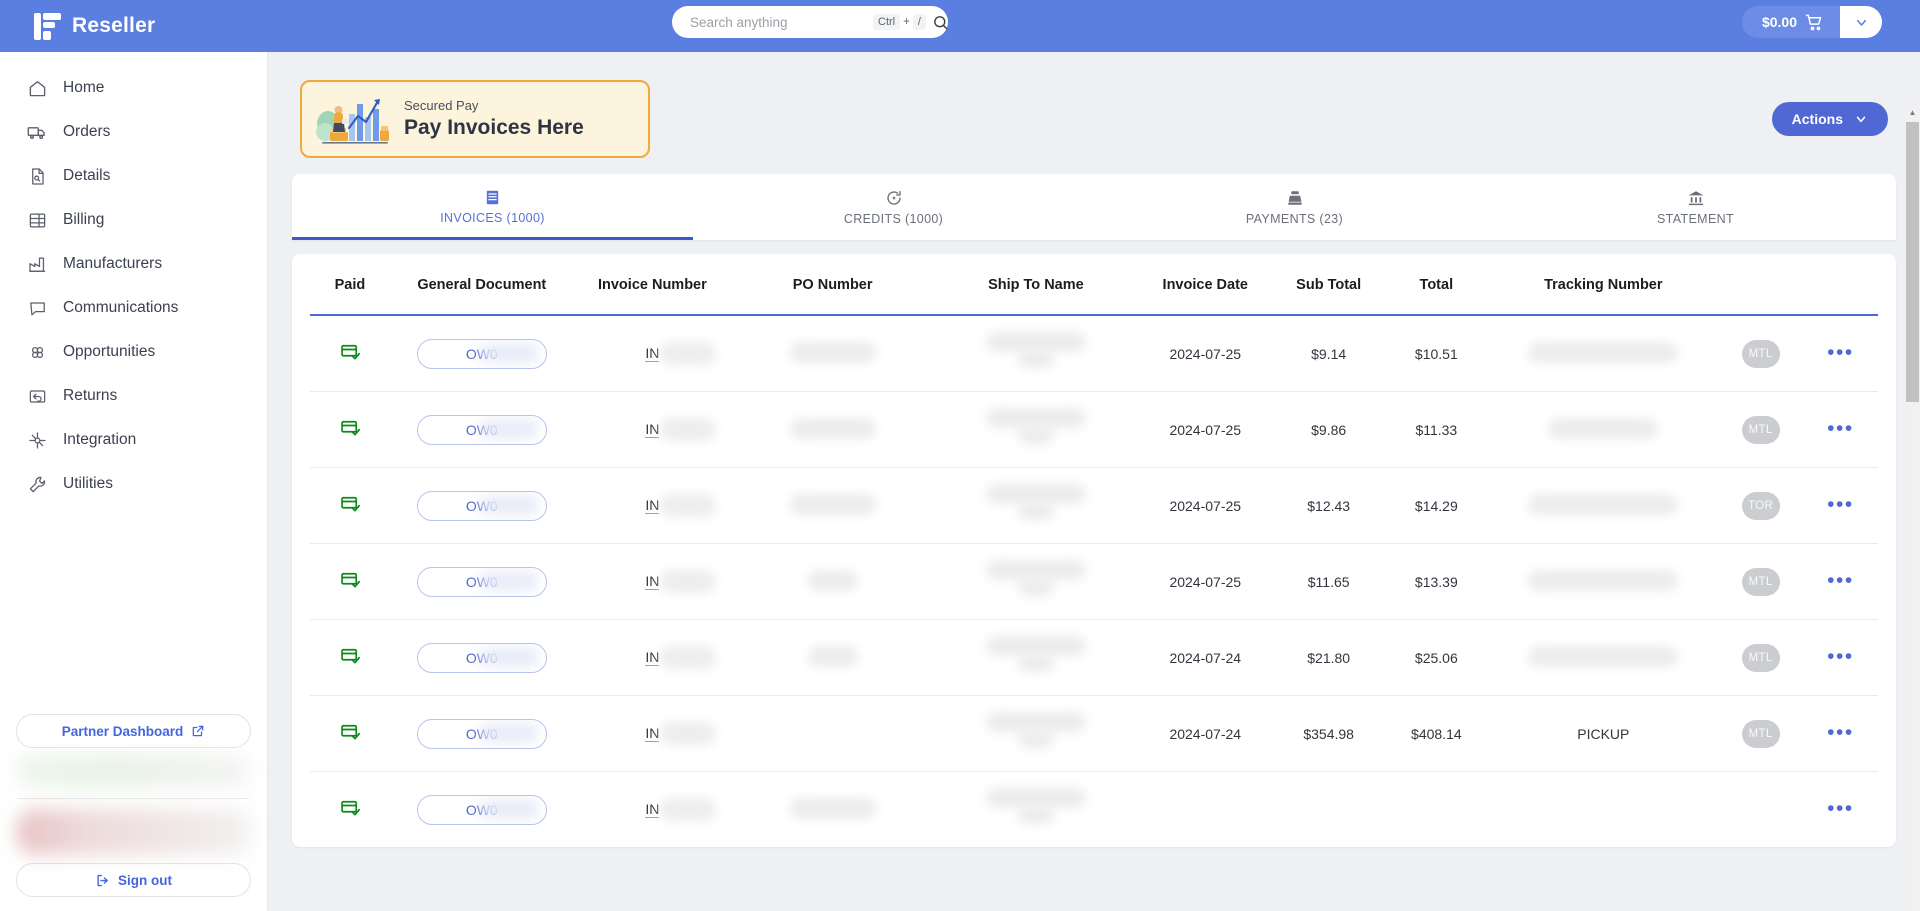 This screenshot has width=1920, height=911. I want to click on cell-invoice-date: 2024-07-24, so click(1205, 658).